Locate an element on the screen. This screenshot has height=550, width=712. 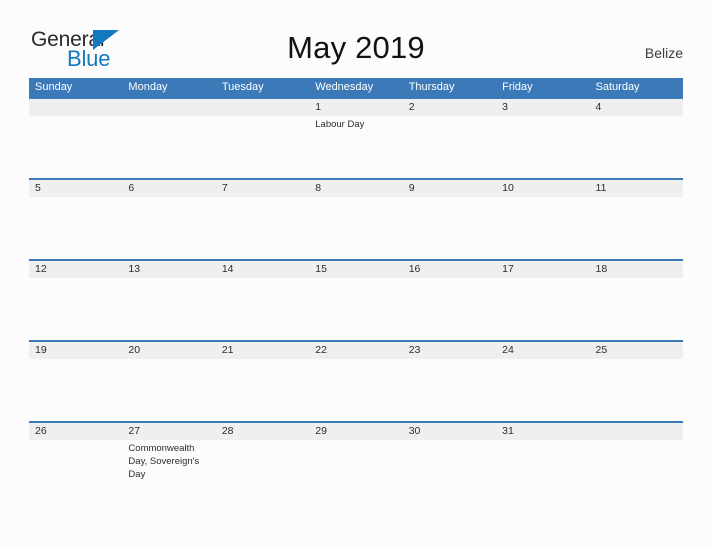
day-number: 23 is located at coordinates (449, 350).